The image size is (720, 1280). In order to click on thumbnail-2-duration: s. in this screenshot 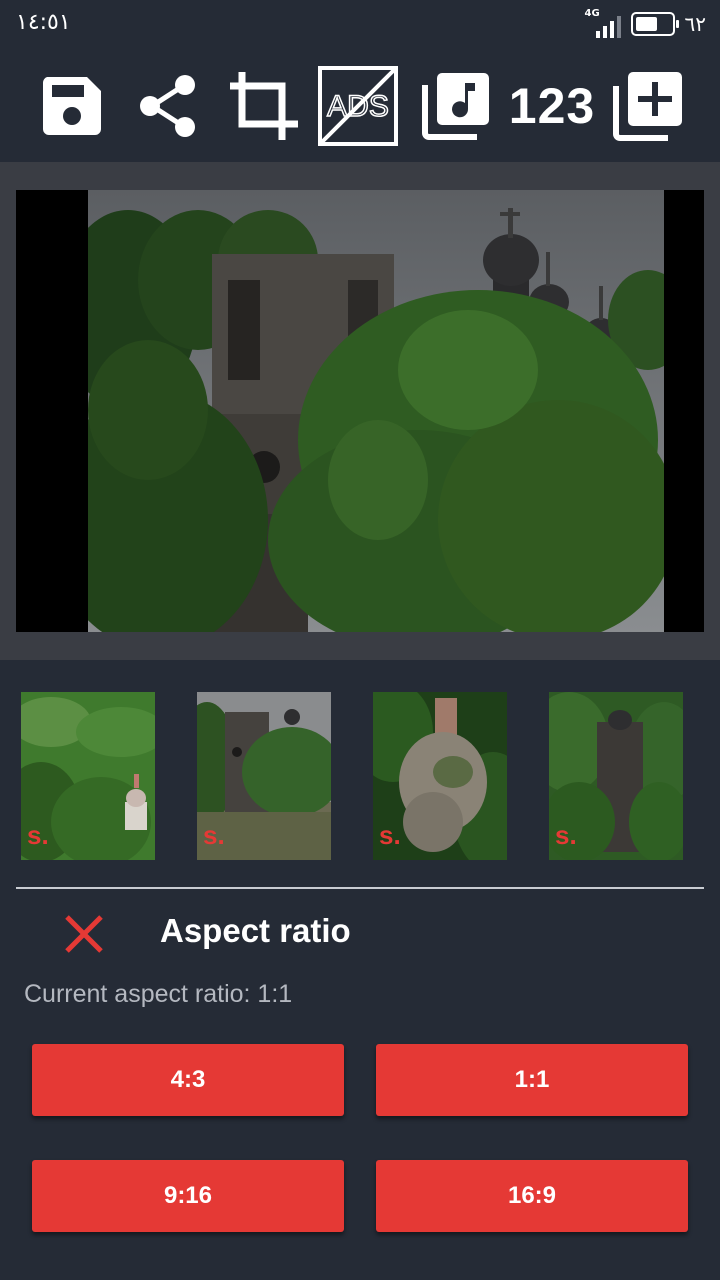, I will do `click(214, 835)`.